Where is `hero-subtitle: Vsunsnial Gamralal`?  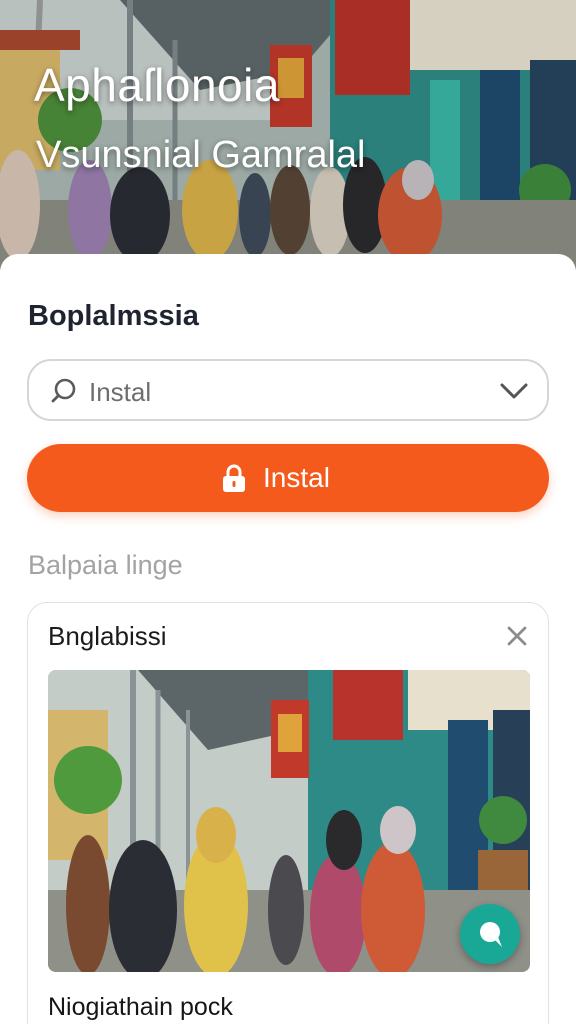 hero-subtitle: Vsunsnial Gamralal is located at coordinates (201, 155).